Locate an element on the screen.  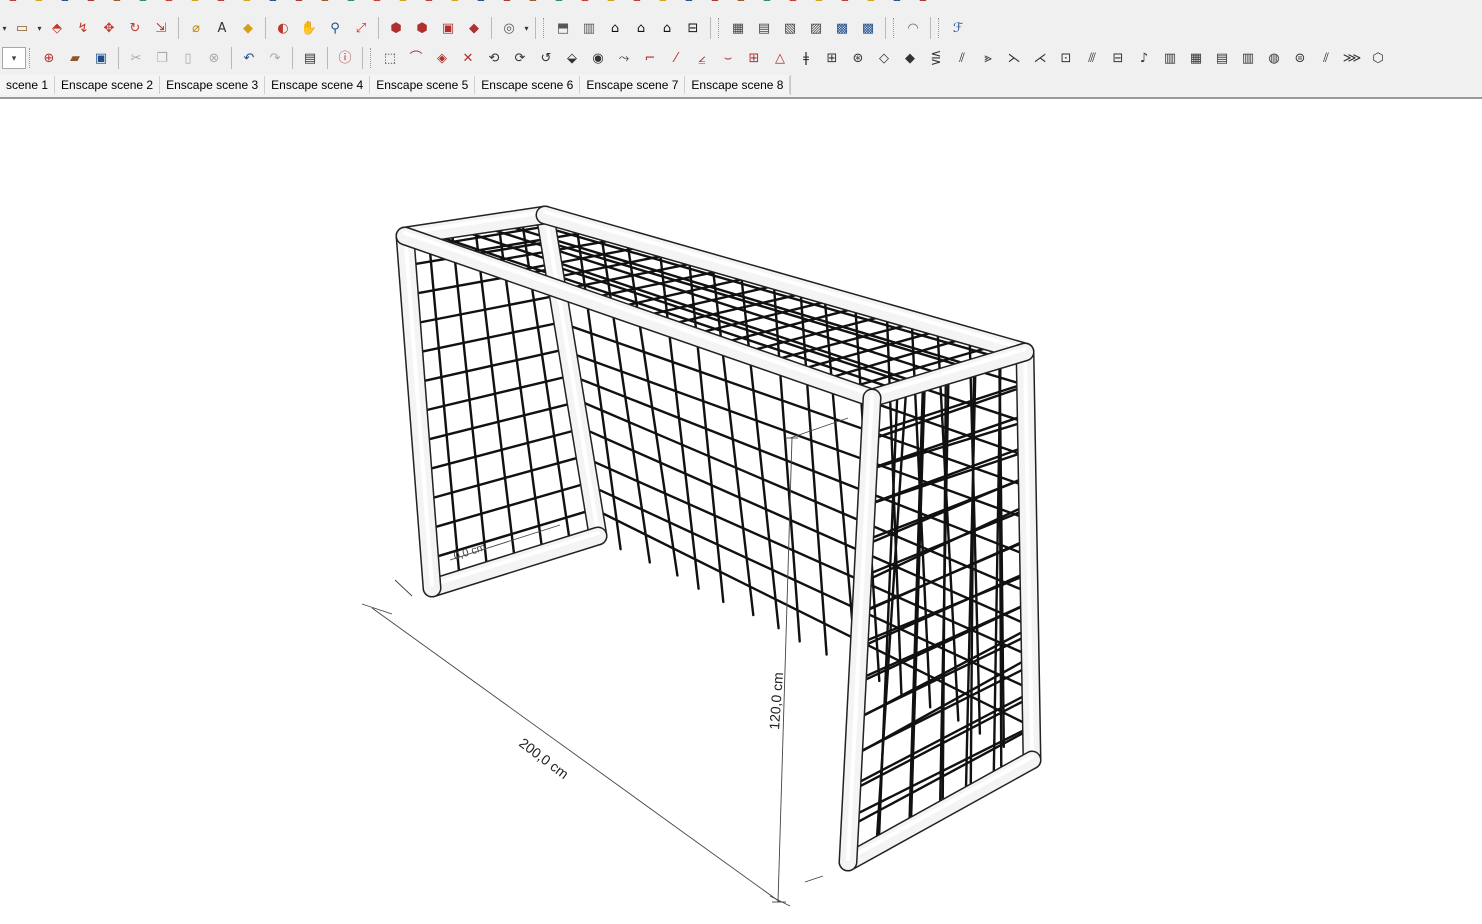
tool-19-icon: ⊛ is located at coordinates (858, 58).